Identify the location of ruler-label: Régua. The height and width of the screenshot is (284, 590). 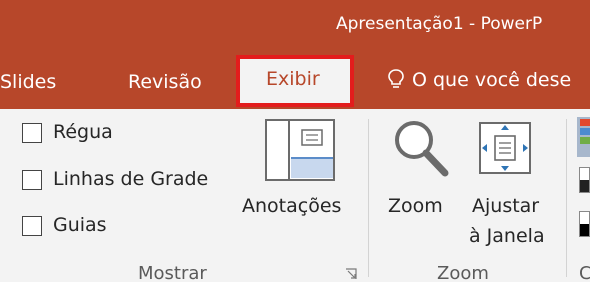
(83, 132).